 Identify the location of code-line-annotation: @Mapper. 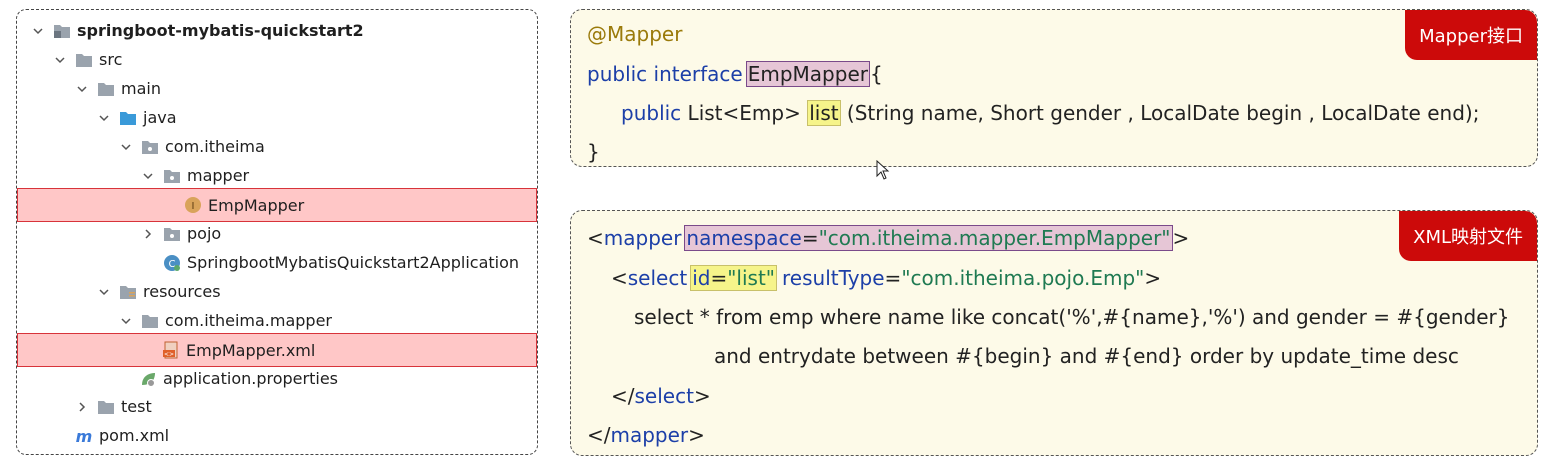
(634, 34).